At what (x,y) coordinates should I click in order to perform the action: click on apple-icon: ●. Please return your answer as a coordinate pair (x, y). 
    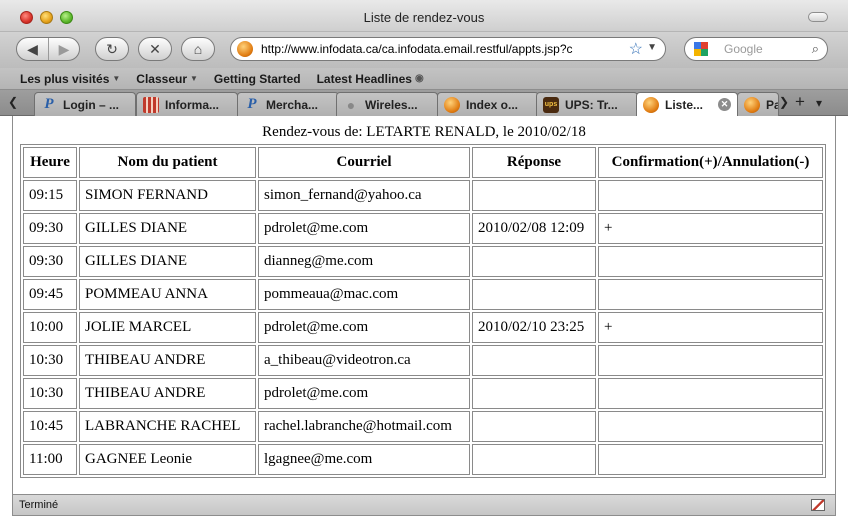
    Looking at the image, I should click on (351, 104).